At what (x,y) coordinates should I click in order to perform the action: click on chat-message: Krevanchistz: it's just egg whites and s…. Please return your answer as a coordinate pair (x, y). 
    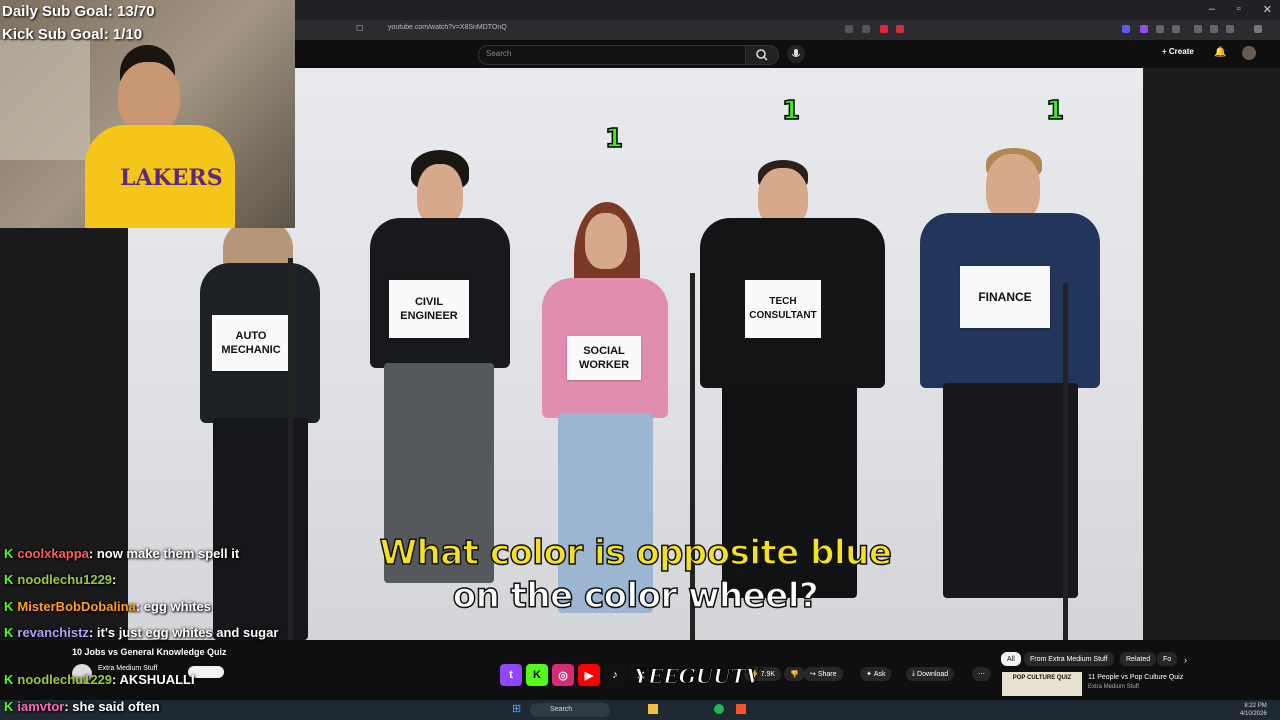
    Looking at the image, I should click on (141, 632).